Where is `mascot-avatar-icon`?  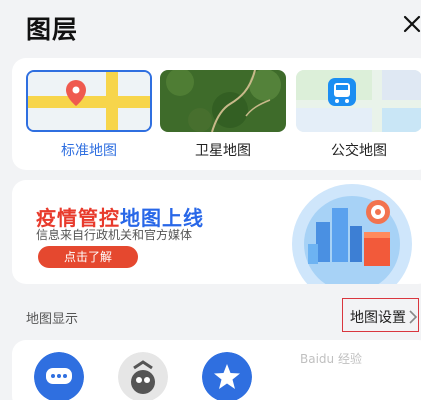
mascot-avatar-icon is located at coordinates (143, 376).